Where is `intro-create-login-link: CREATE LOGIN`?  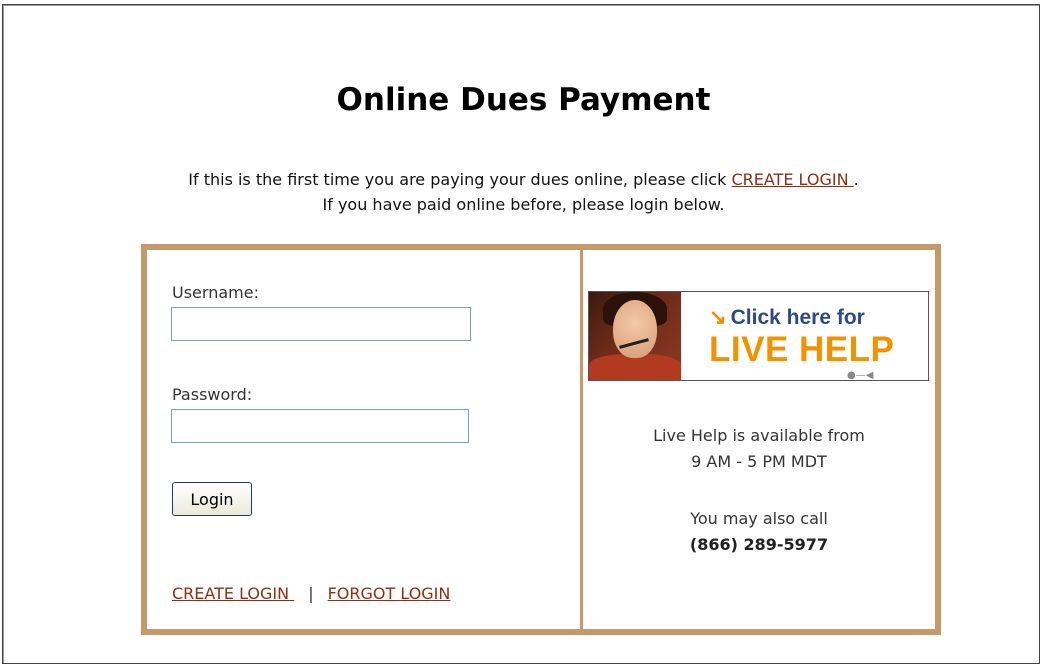
intro-create-login-link: CREATE LOGIN is located at coordinates (792, 179).